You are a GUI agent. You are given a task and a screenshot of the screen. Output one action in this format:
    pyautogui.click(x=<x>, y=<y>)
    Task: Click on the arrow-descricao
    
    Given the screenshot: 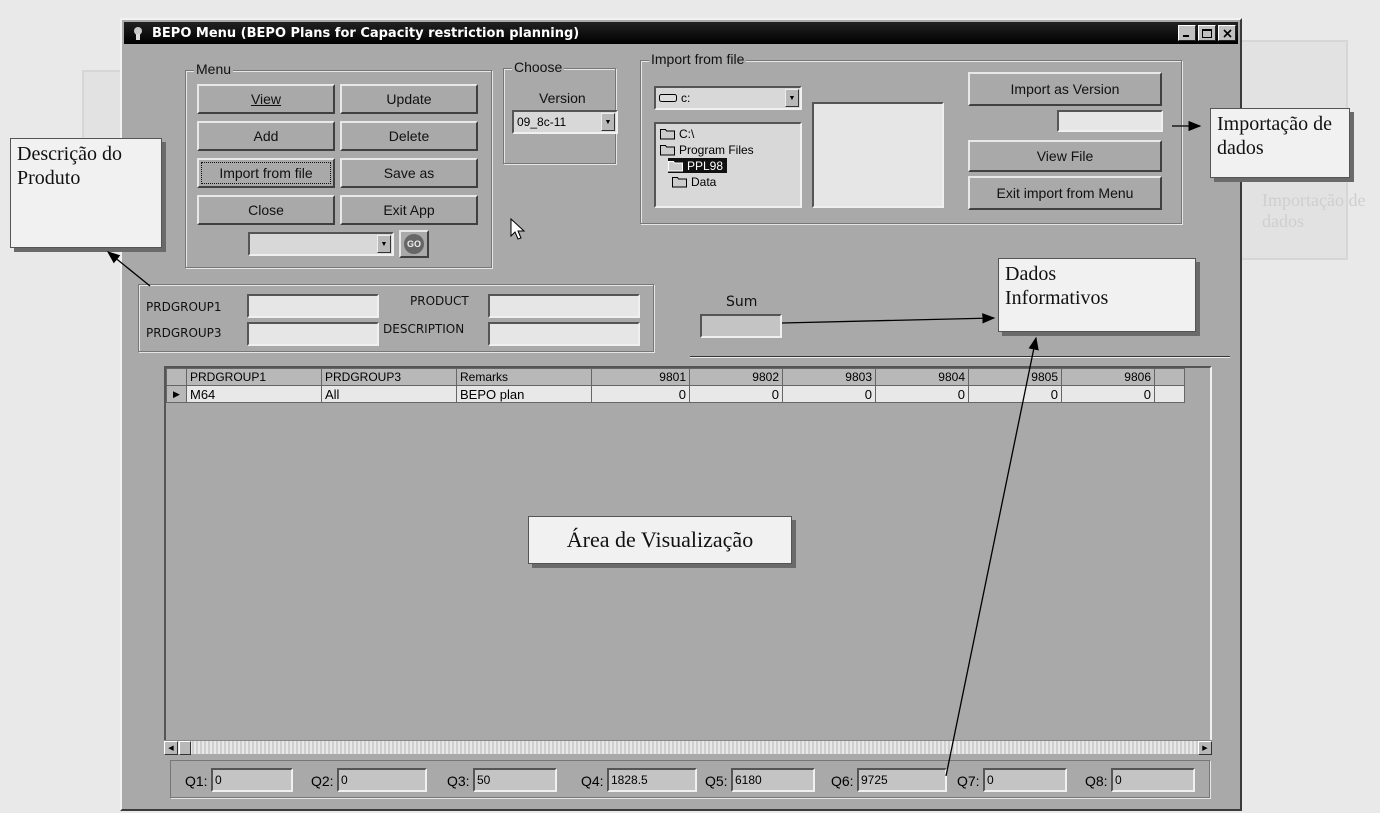 What is the action you would take?
    pyautogui.click(x=128, y=269)
    